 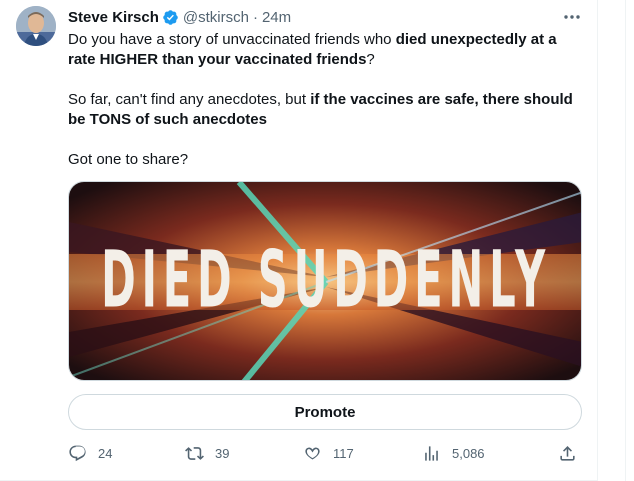 What do you see at coordinates (105, 453) in the screenshot?
I see `reply-count: 24` at bounding box center [105, 453].